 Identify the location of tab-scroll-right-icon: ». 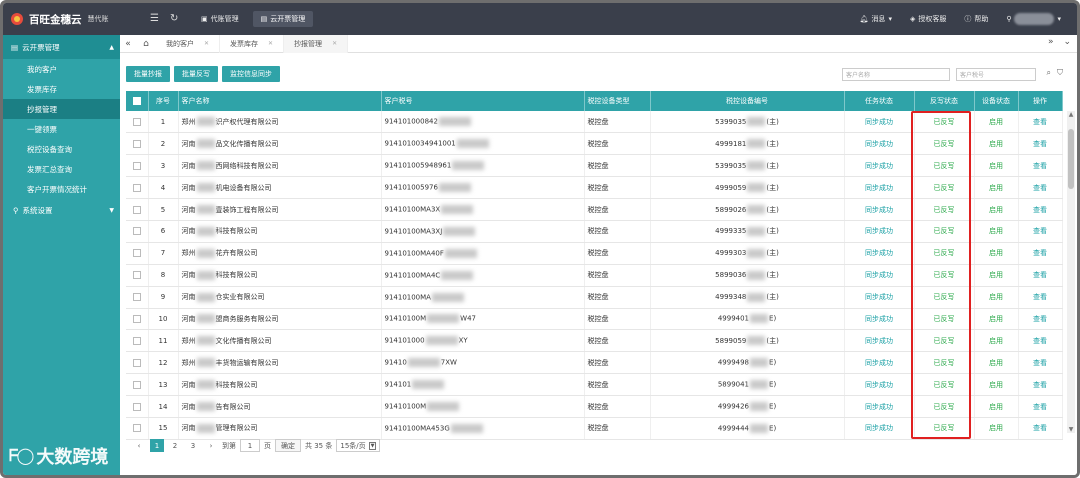
(1051, 42).